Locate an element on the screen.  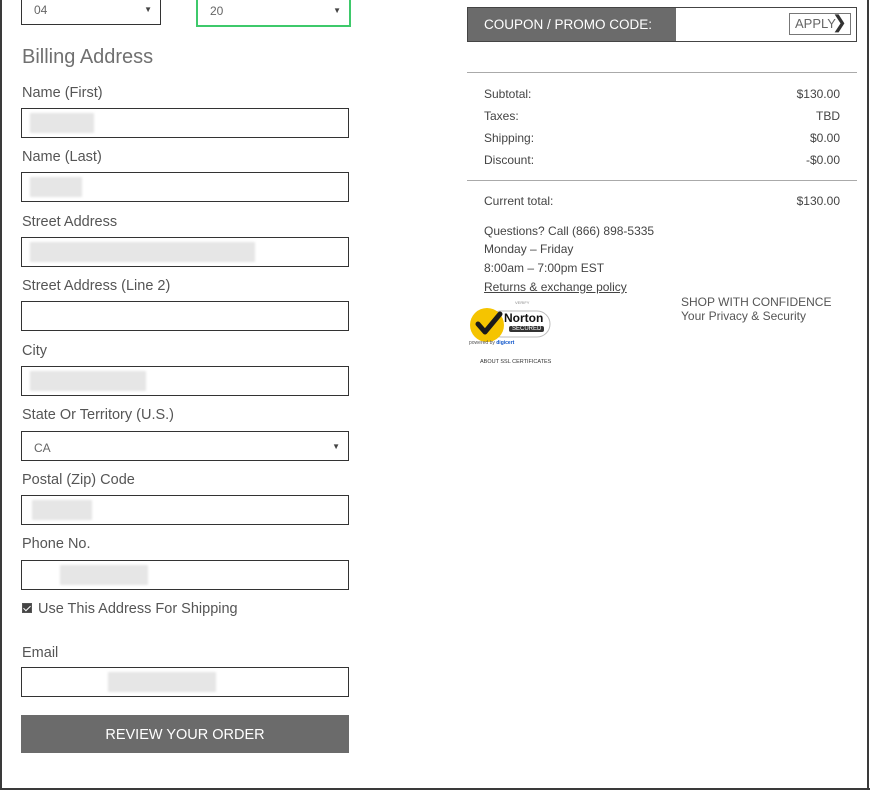
total-label: Current total: is located at coordinates (519, 201).